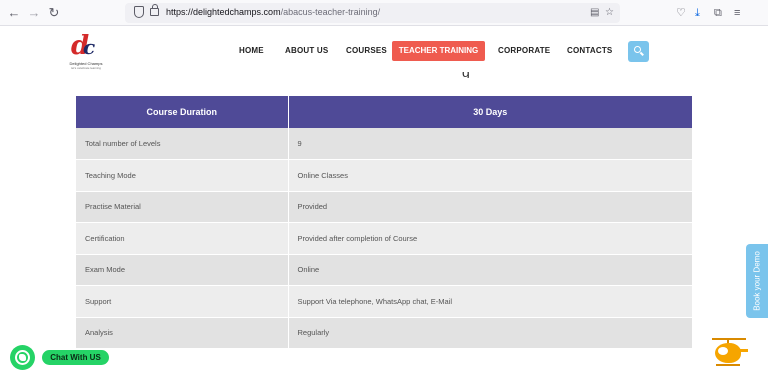 Image resolution: width=768 pixels, height=377 pixels. What do you see at coordinates (182, 333) in the screenshot?
I see `row-label: Analysis` at bounding box center [182, 333].